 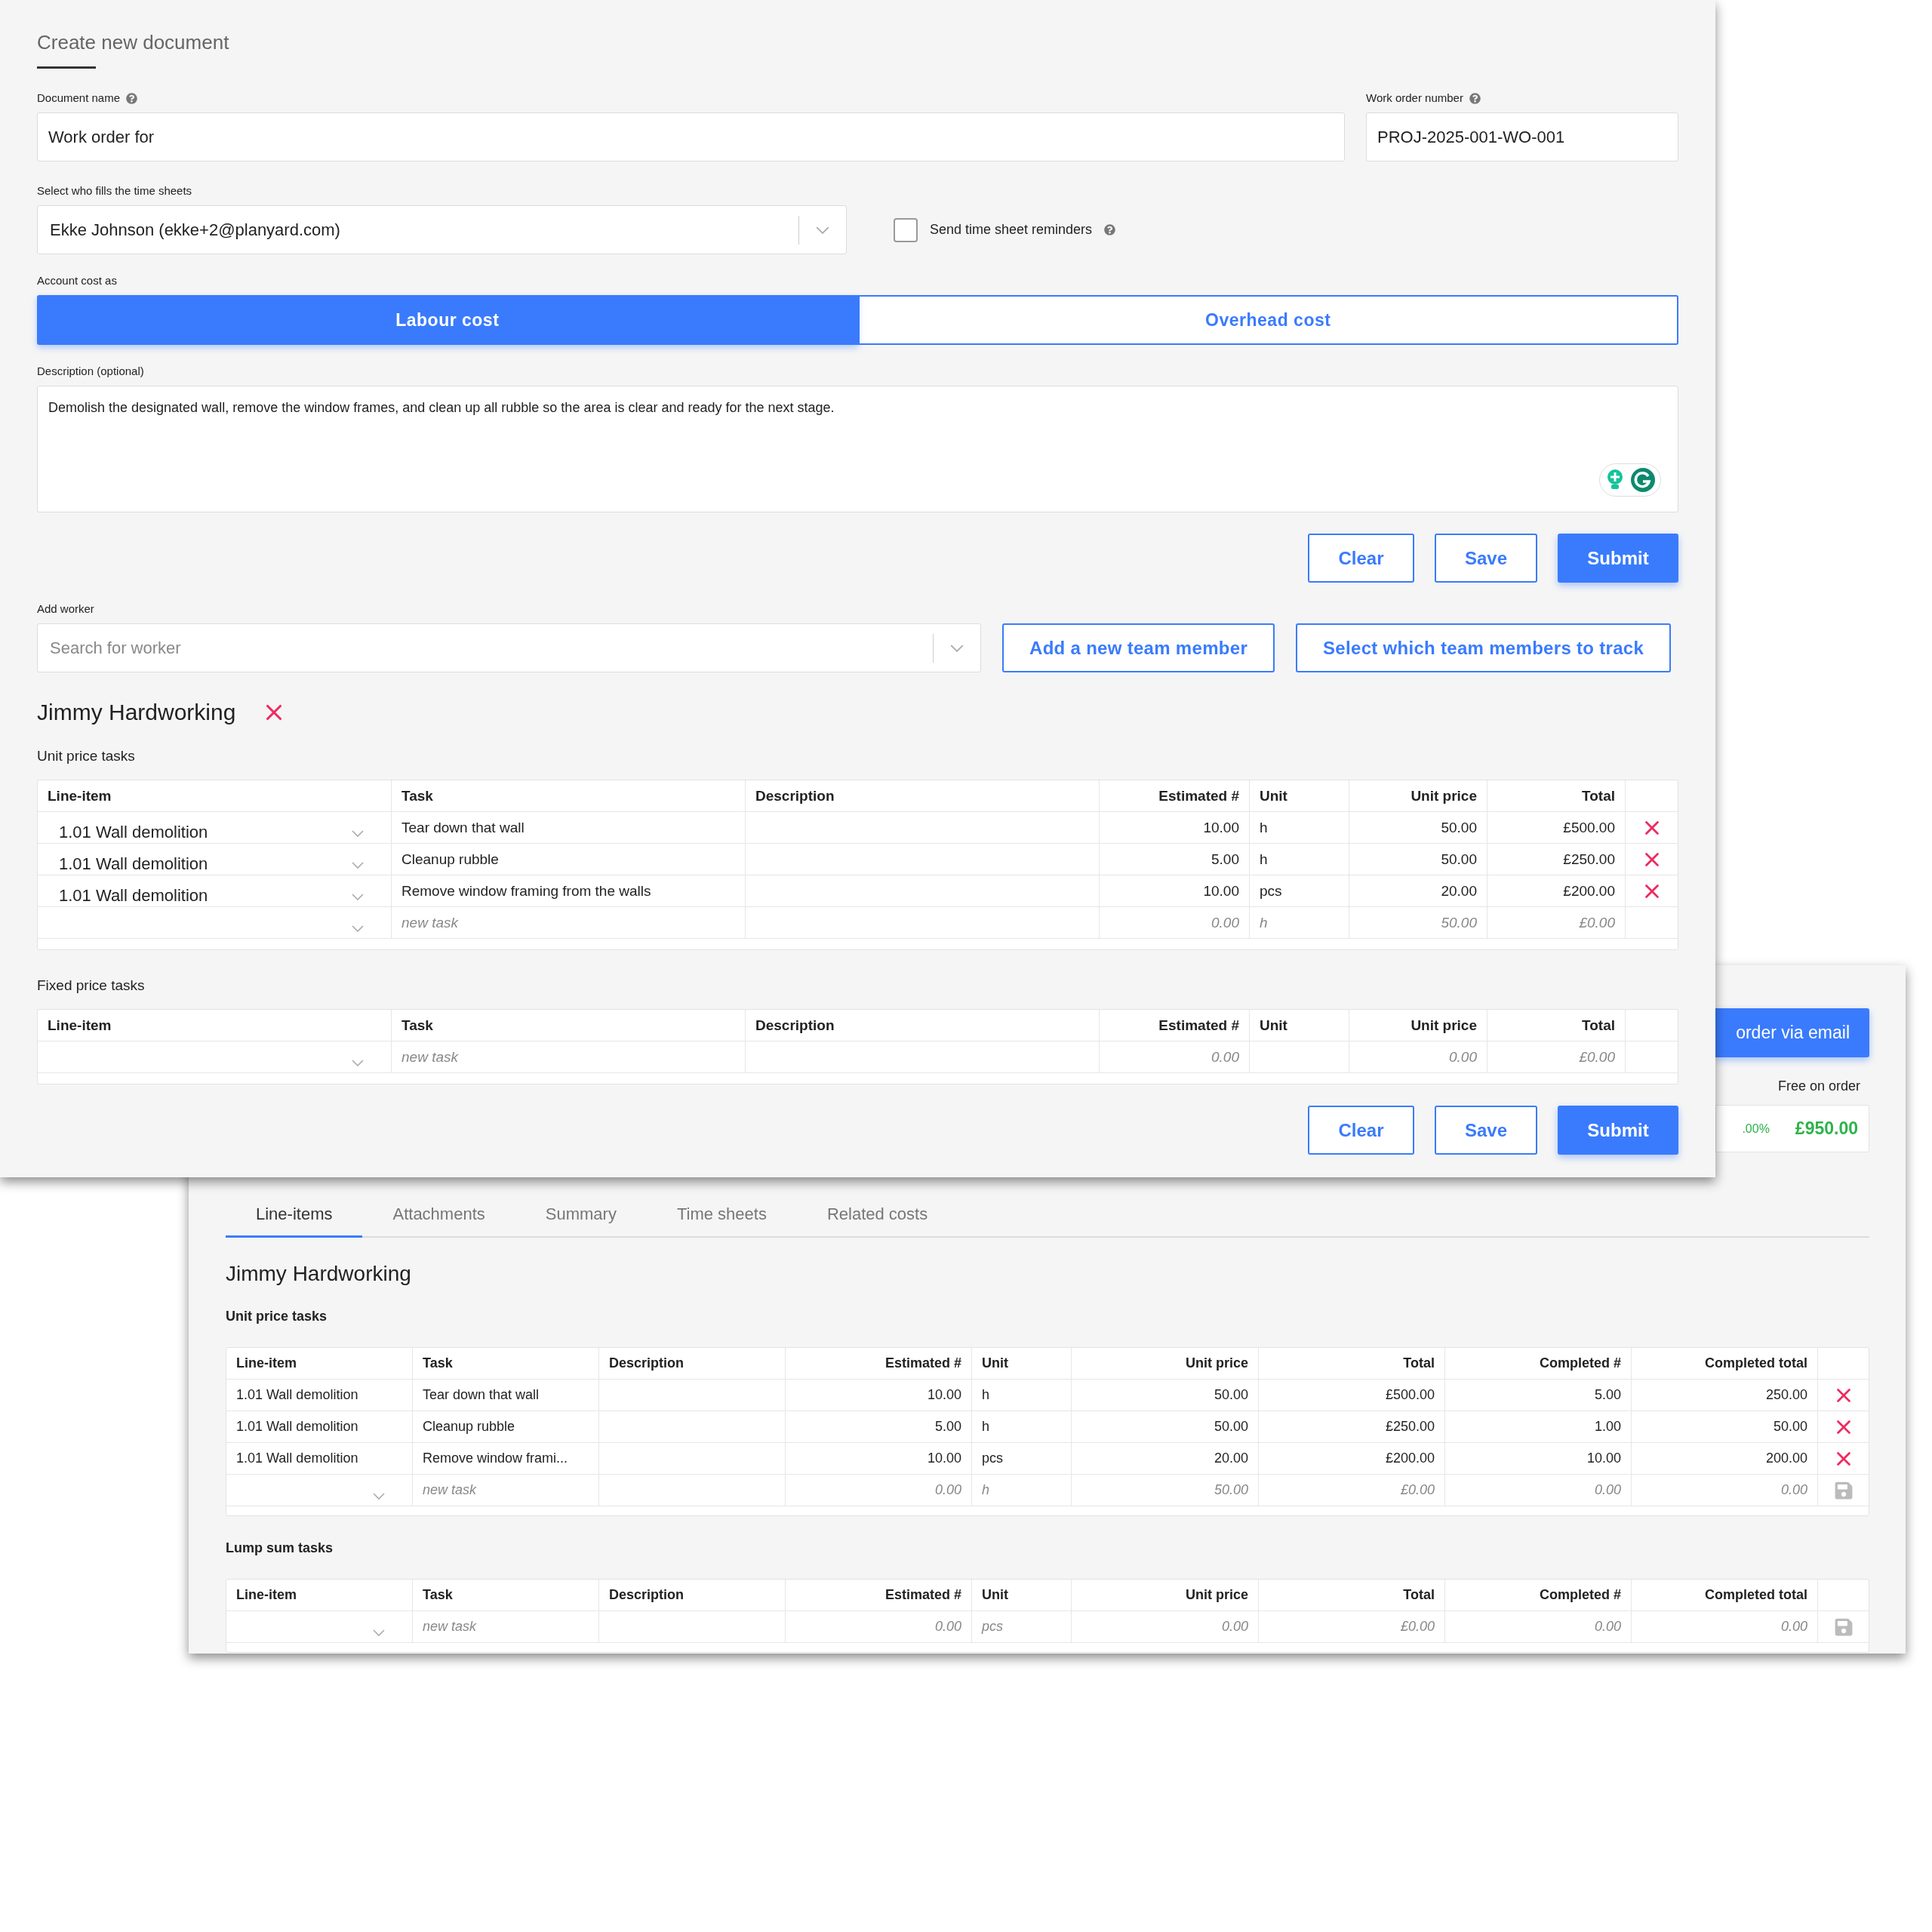 What do you see at coordinates (438, 1215) in the screenshot?
I see `tab: Attachments` at bounding box center [438, 1215].